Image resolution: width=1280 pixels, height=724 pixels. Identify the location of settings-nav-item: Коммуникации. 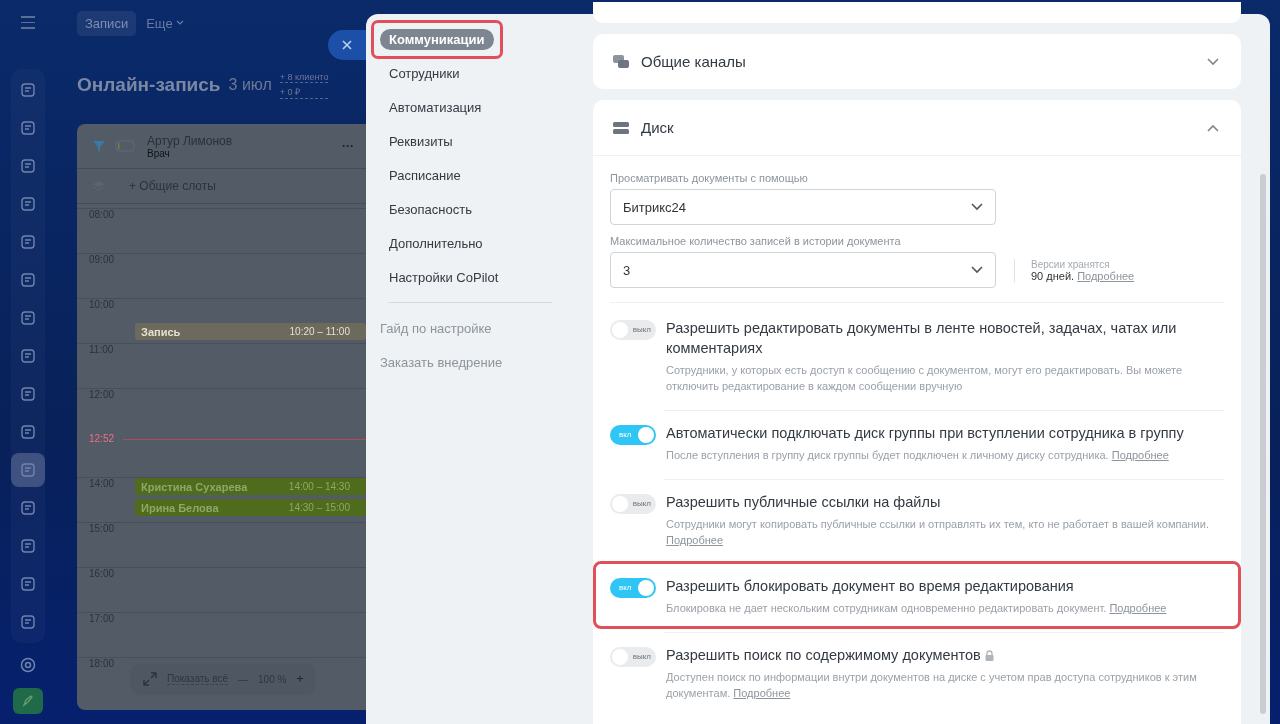
(437, 39).